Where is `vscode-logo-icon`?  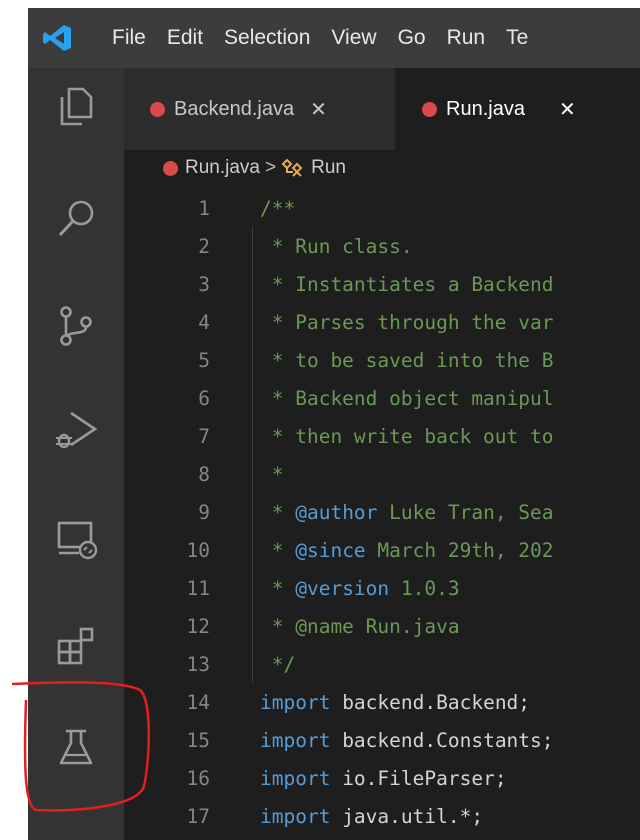
vscode-logo-icon is located at coordinates (57, 38).